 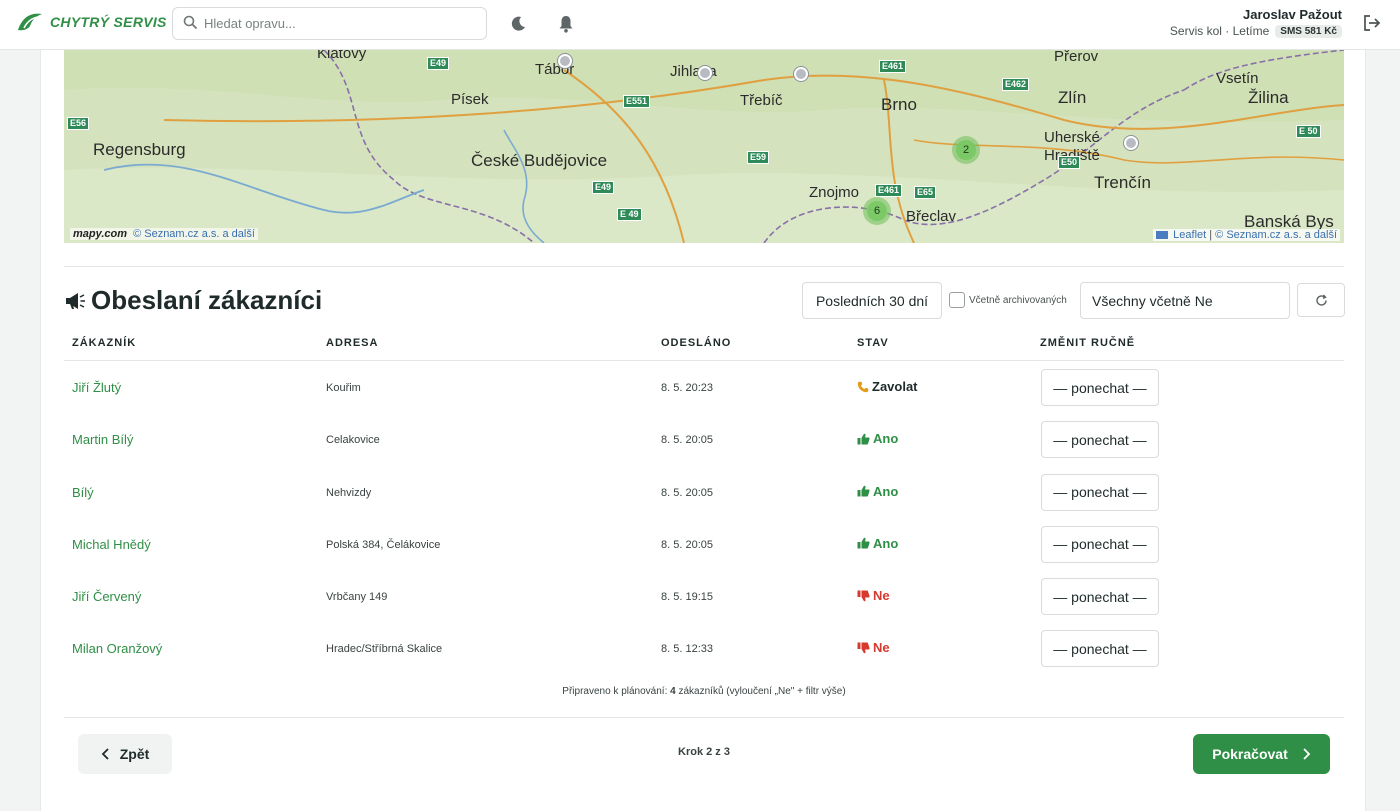 I want to click on continue-button-label: Pokračovat, so click(x=1250, y=754).